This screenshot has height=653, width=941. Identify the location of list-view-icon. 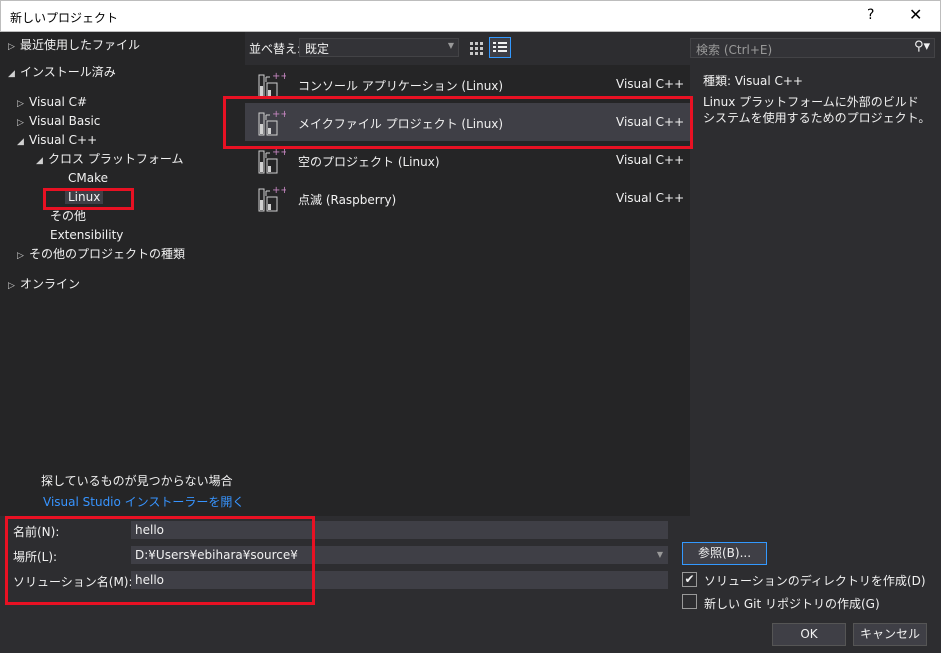
(500, 47).